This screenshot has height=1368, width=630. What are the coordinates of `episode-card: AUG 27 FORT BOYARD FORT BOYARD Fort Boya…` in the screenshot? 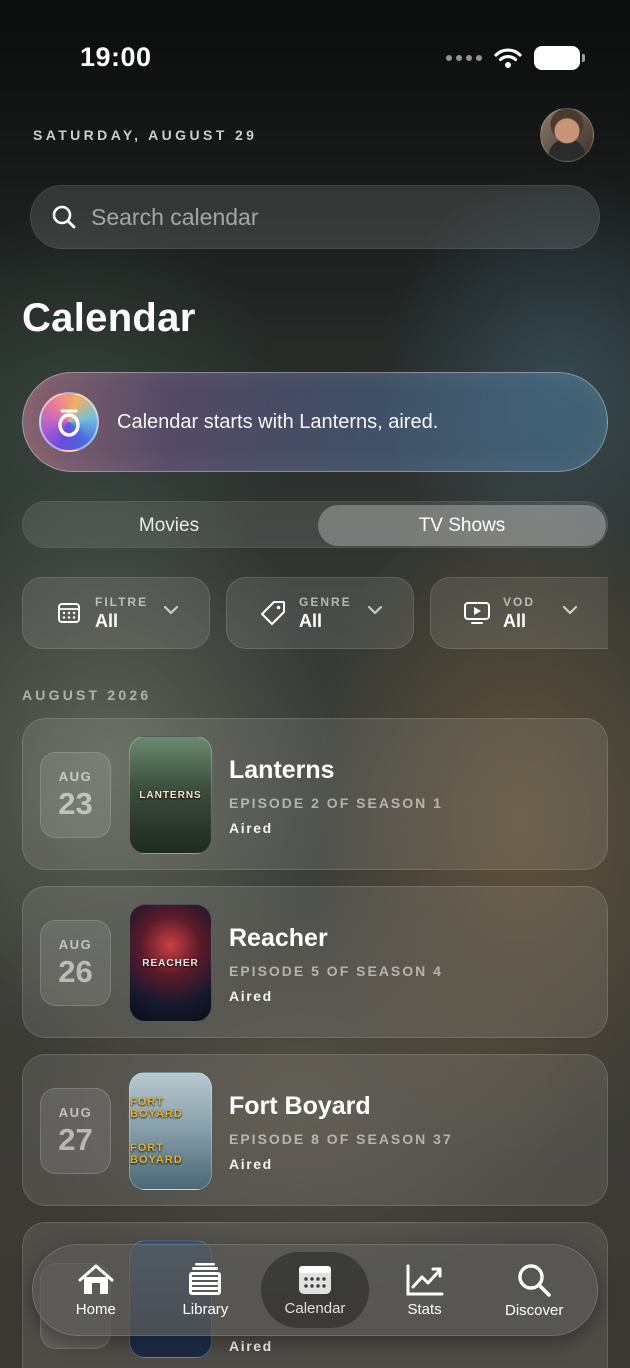 It's located at (315, 1130).